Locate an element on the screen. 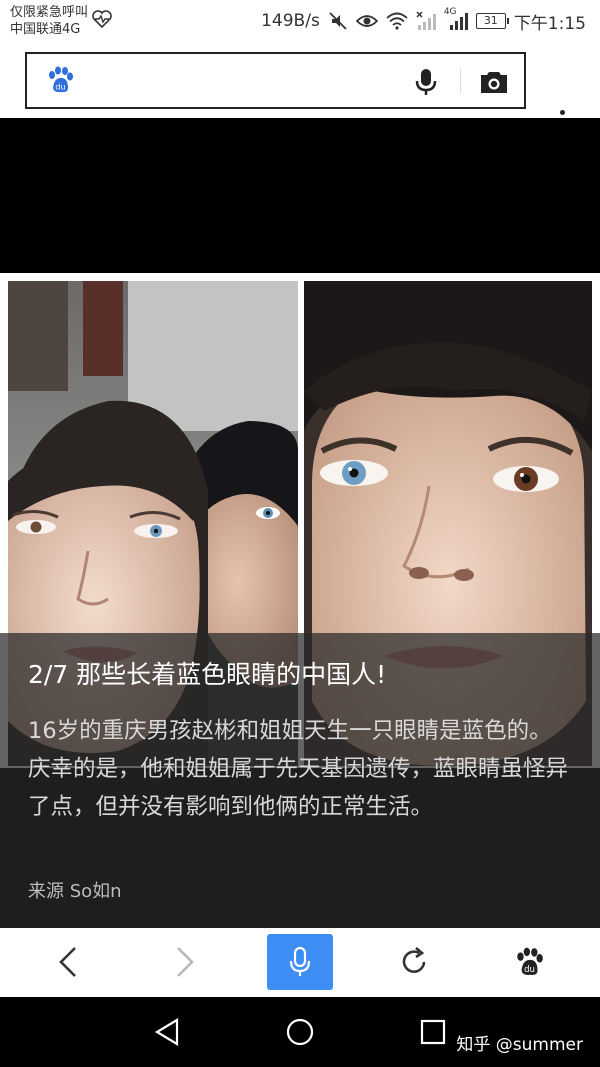  network-speed: 149B/s is located at coordinates (290, 21).